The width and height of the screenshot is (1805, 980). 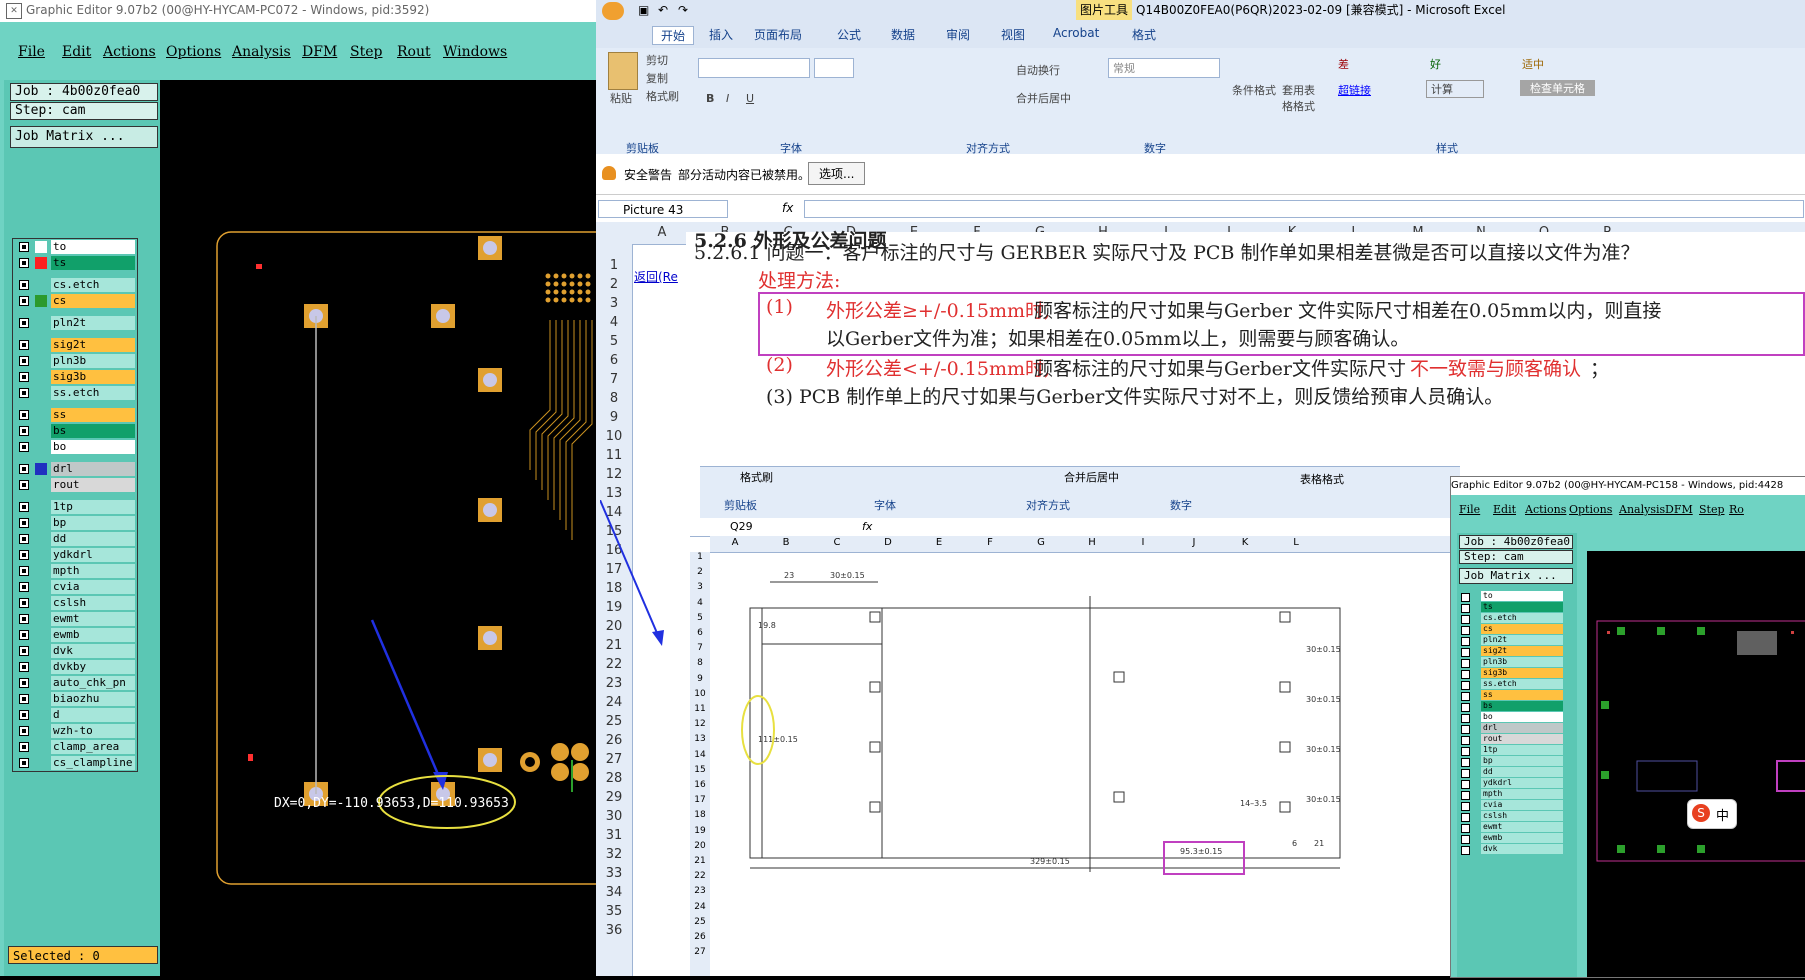 I want to click on layer-name: sig2t, so click(x=93, y=345).